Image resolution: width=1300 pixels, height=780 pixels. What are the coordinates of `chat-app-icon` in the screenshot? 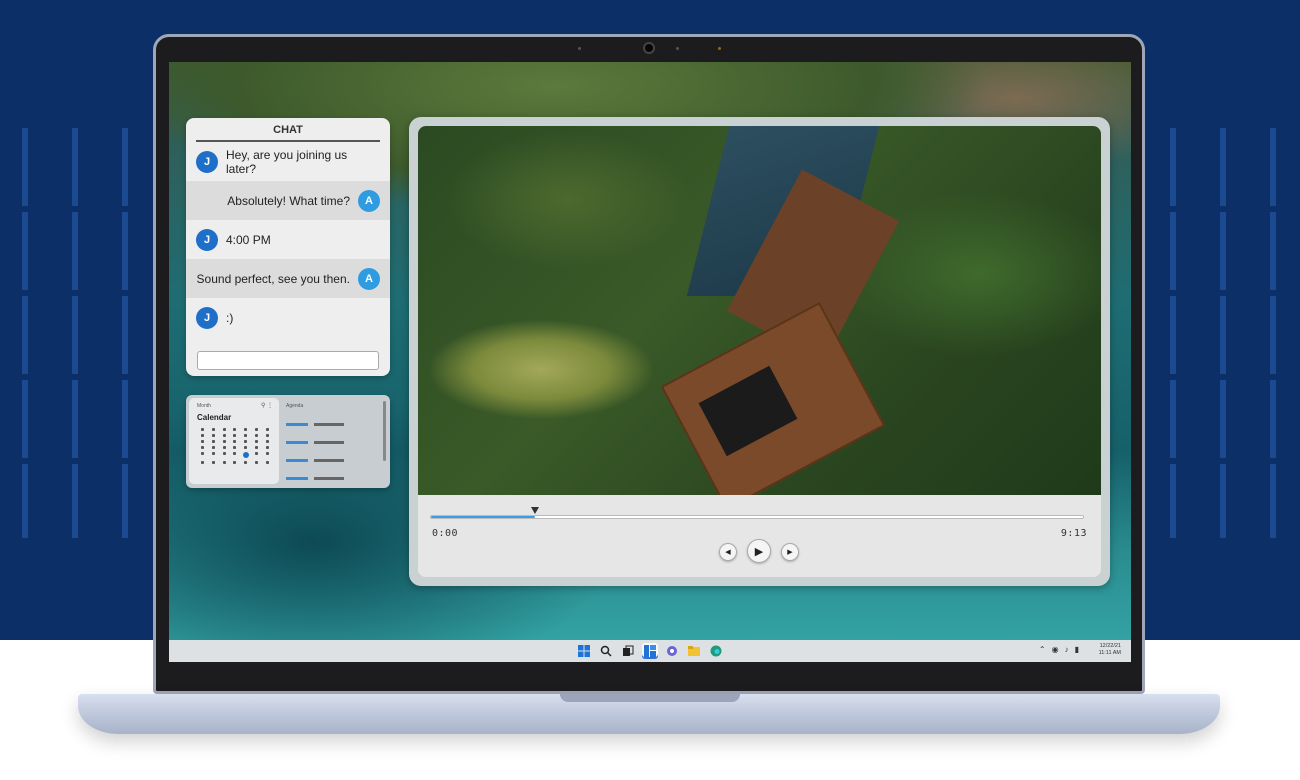 It's located at (672, 651).